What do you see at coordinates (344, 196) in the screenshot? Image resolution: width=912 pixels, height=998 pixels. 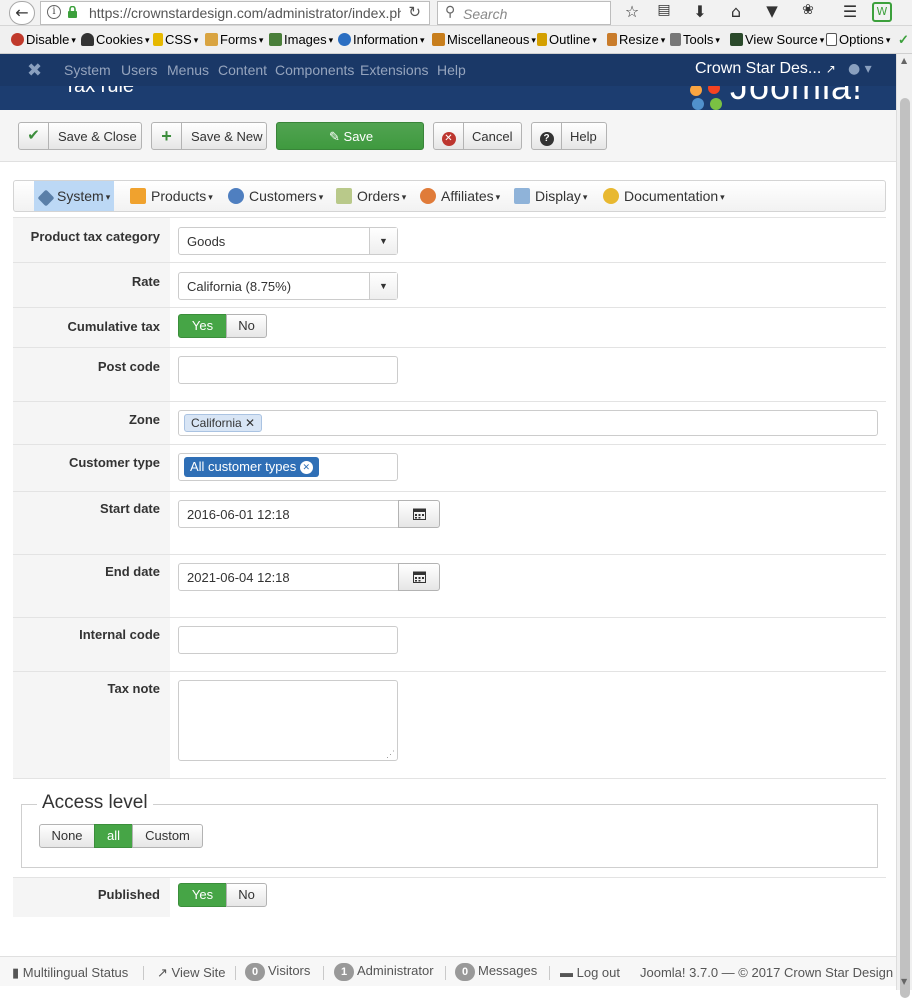 I see `orders-icon` at bounding box center [344, 196].